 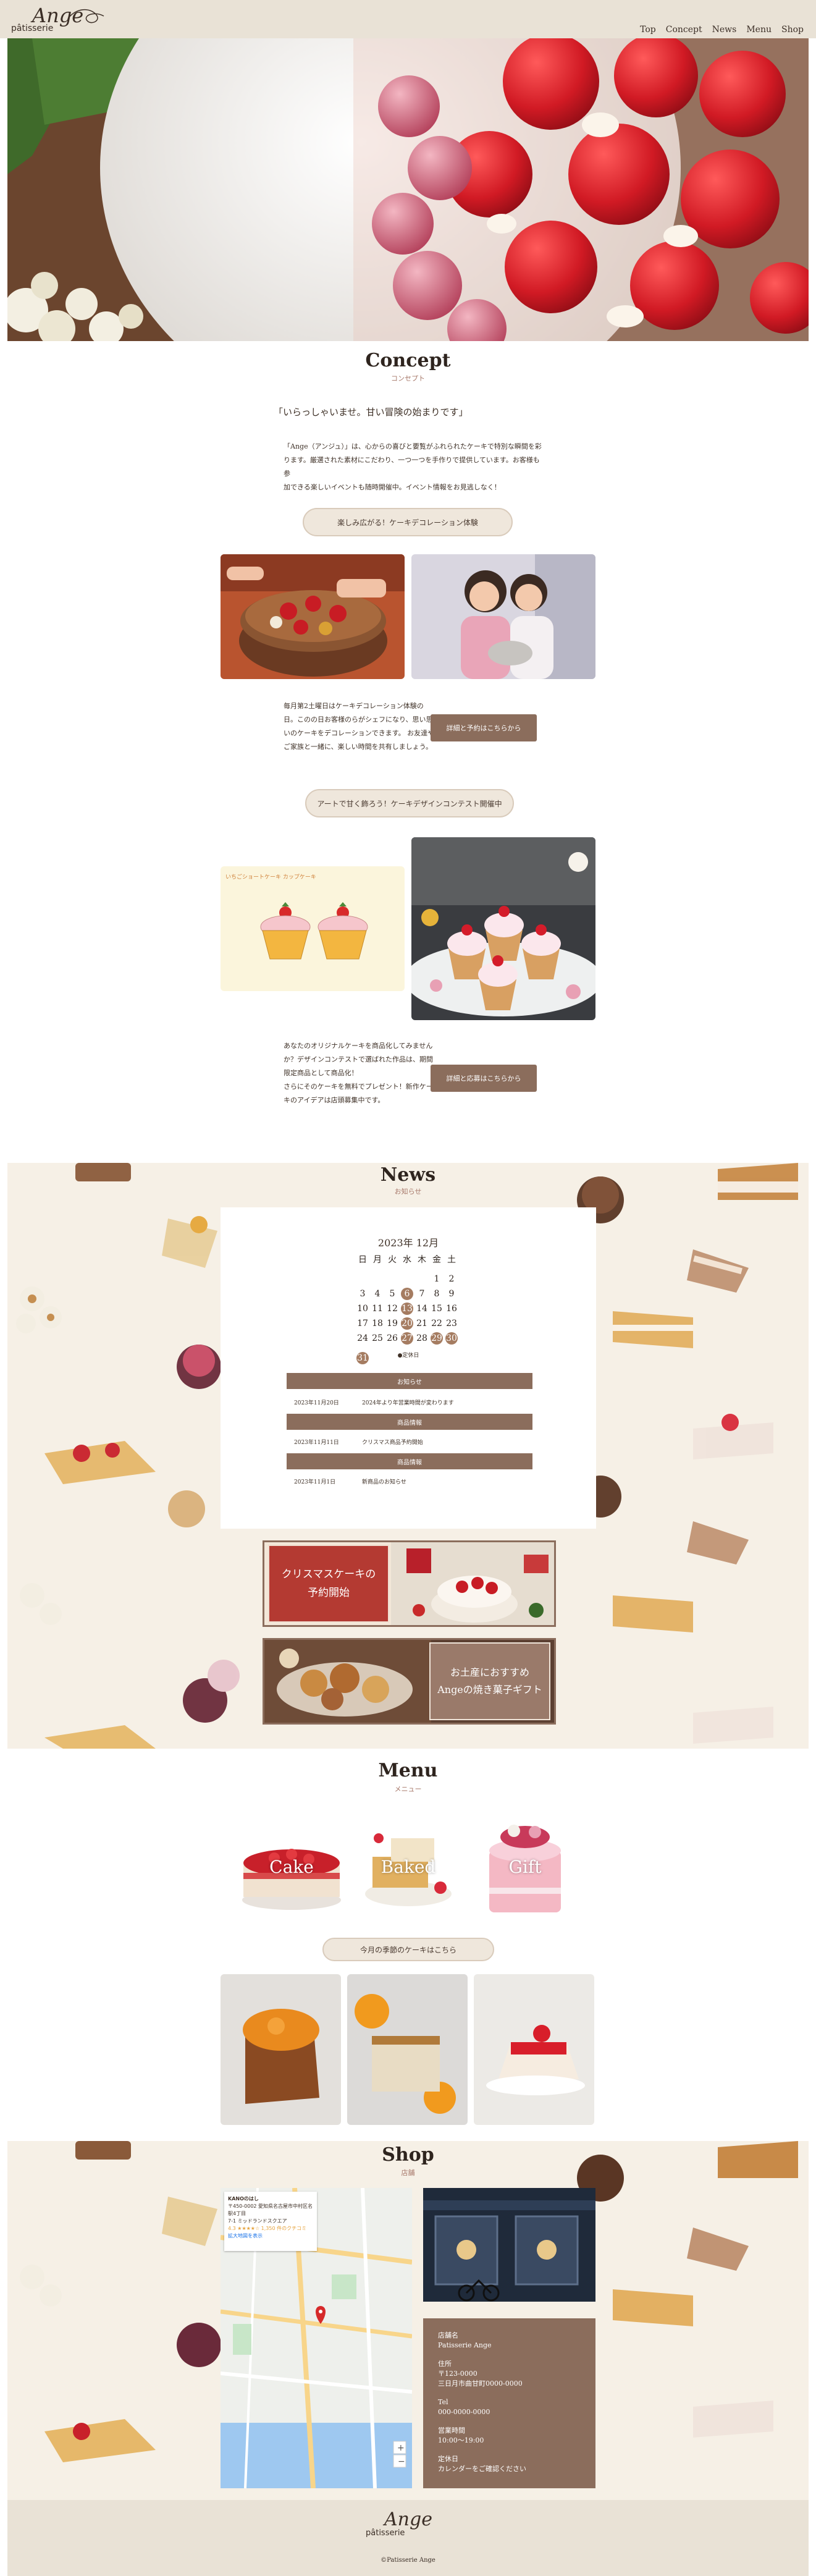 What do you see at coordinates (384, 1482) in the screenshot?
I see `news-text: 新商品のお知らせ` at bounding box center [384, 1482].